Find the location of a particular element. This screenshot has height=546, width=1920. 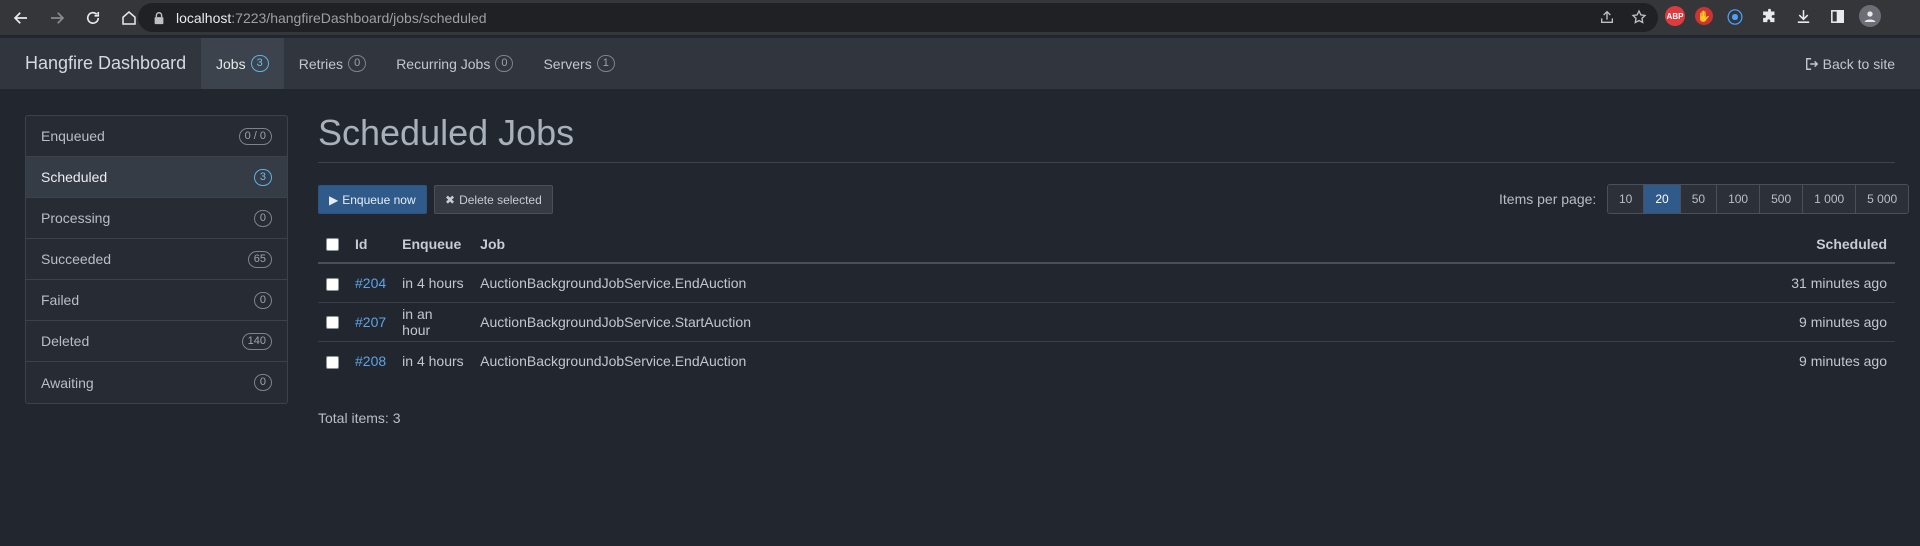

share-icon is located at coordinates (1607, 17).